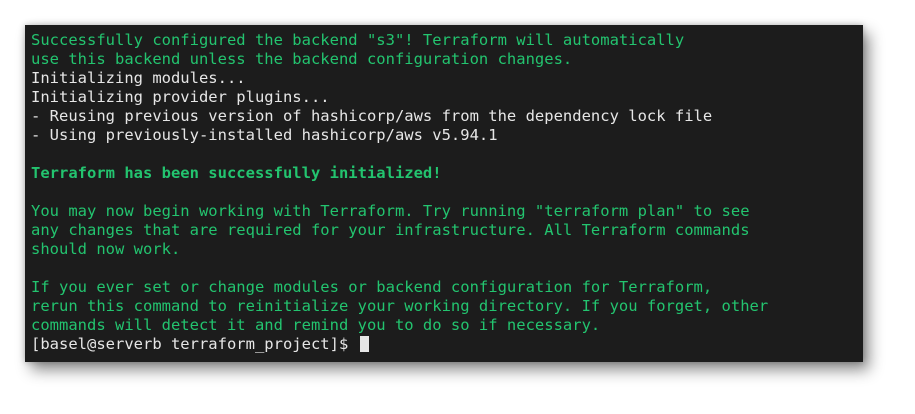  What do you see at coordinates (106, 249) in the screenshot?
I see `output-line: should now work.` at bounding box center [106, 249].